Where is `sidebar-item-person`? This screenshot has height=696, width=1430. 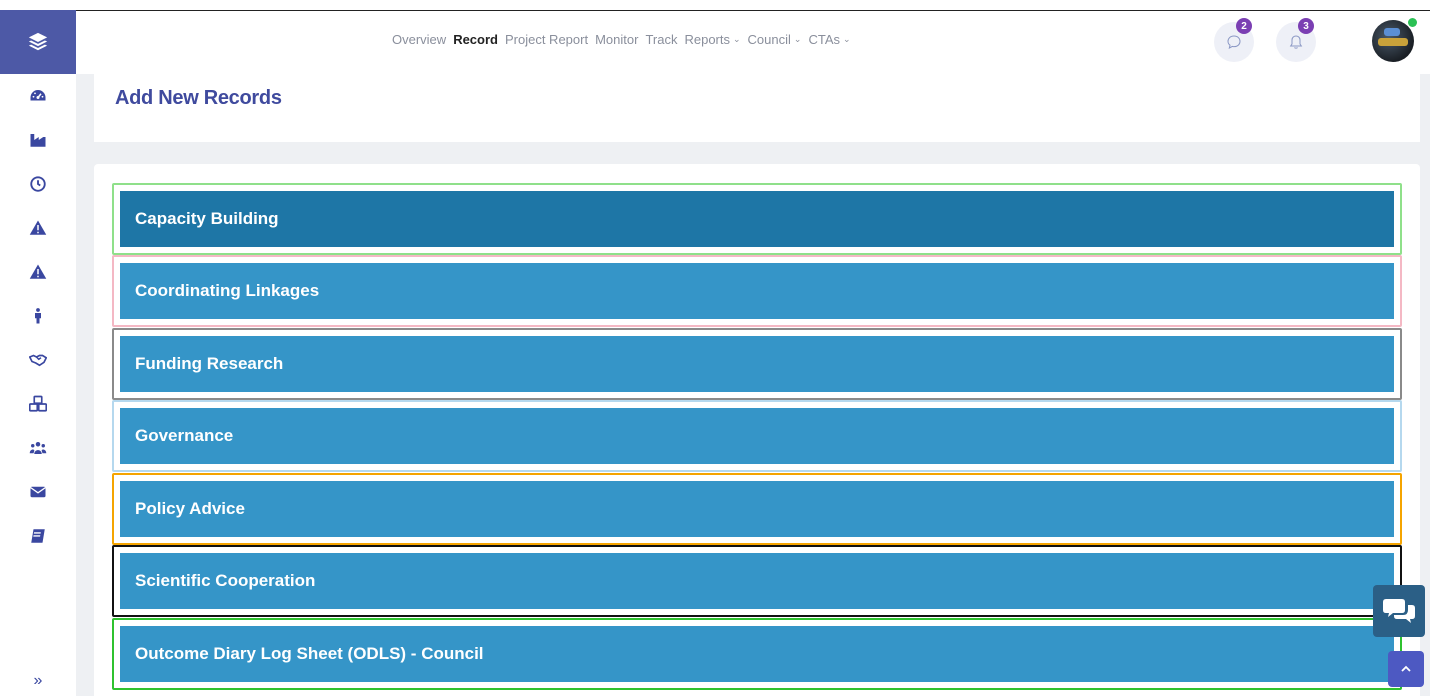 sidebar-item-person is located at coordinates (38, 316).